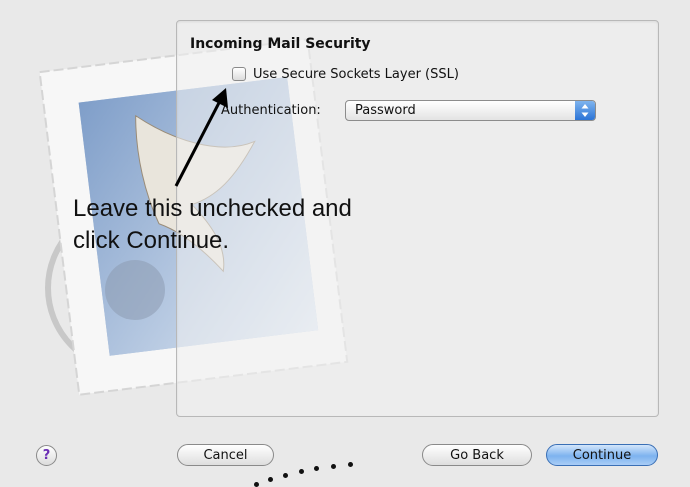 The width and height of the screenshot is (690, 487). What do you see at coordinates (477, 455) in the screenshot?
I see `go-back-button: Go Back` at bounding box center [477, 455].